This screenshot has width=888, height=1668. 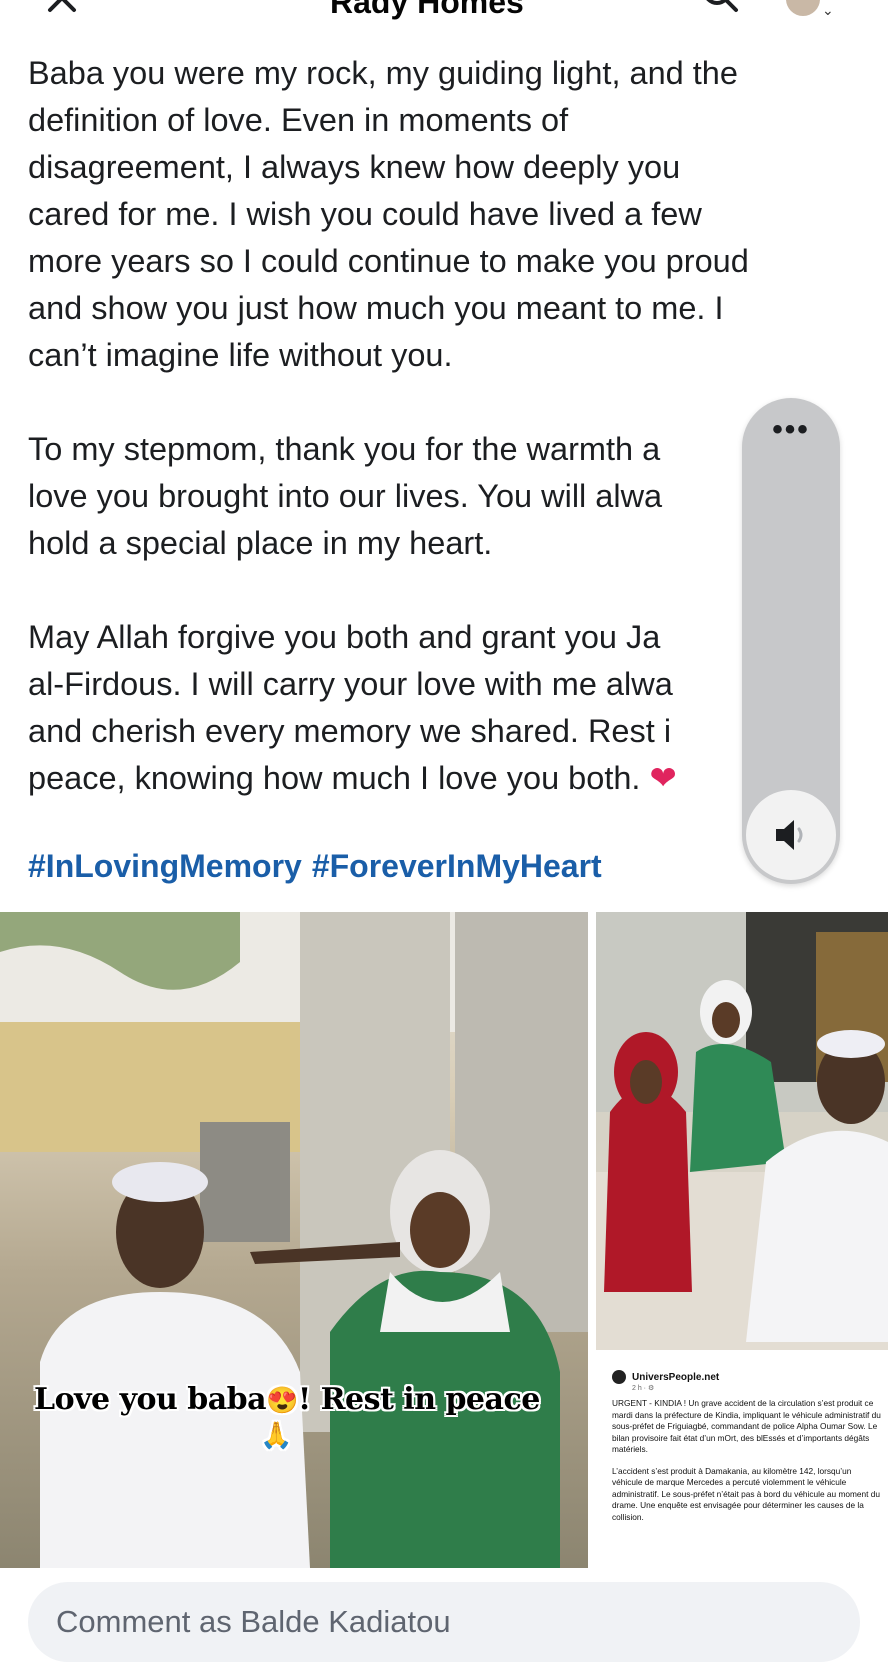 I want to click on article-source: UniversPeople.net, so click(x=676, y=1377).